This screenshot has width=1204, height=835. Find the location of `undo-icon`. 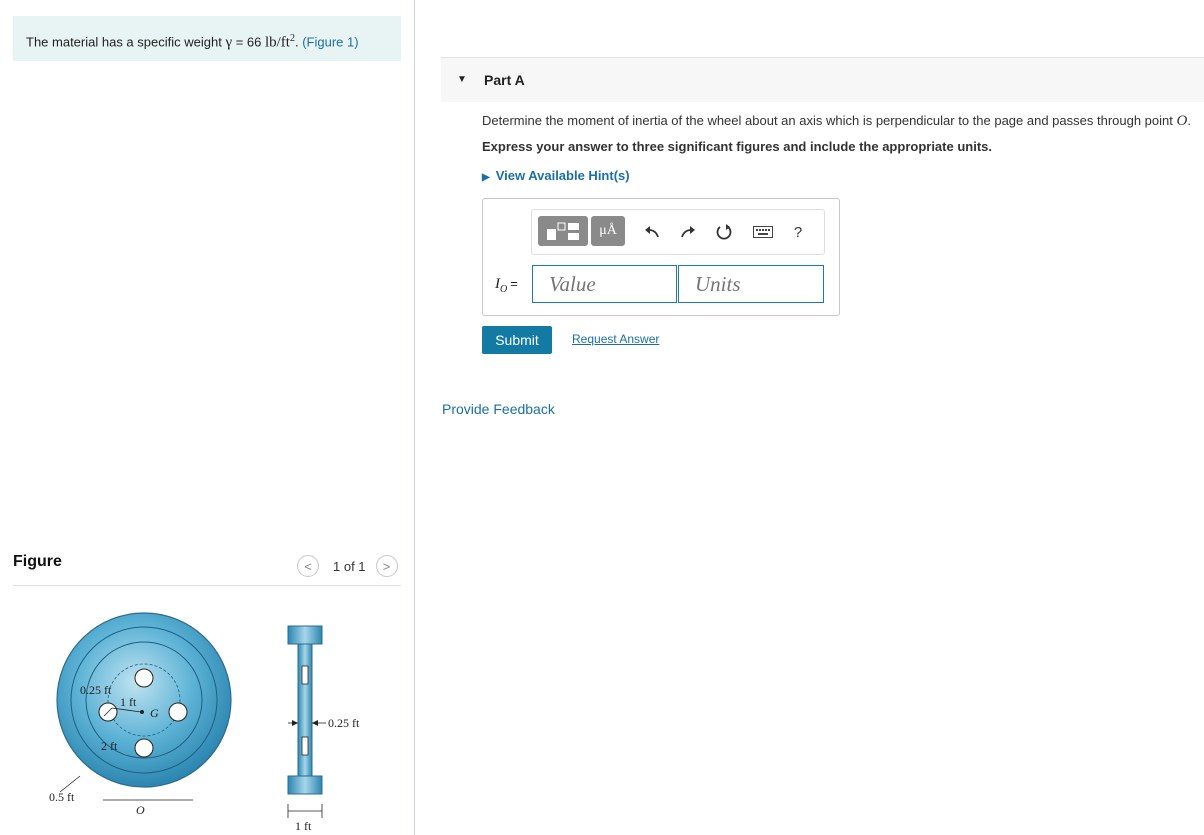

undo-icon is located at coordinates (652, 232).